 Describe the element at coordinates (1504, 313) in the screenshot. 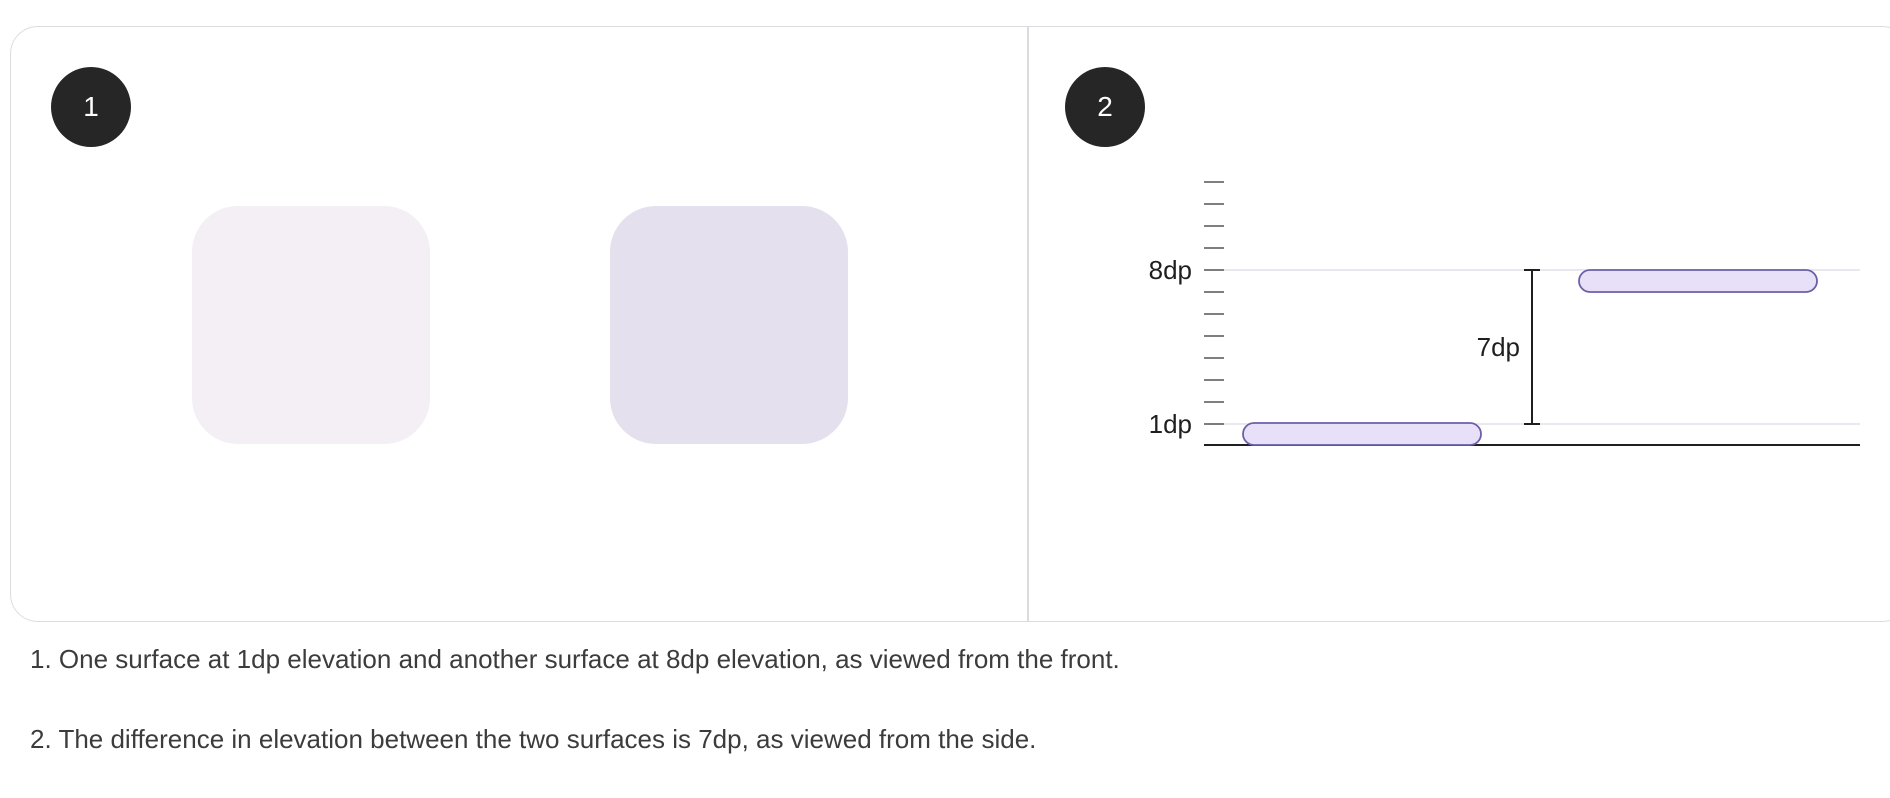

I see `side-view-diagram: 8dp 1dp 7dp` at that location.